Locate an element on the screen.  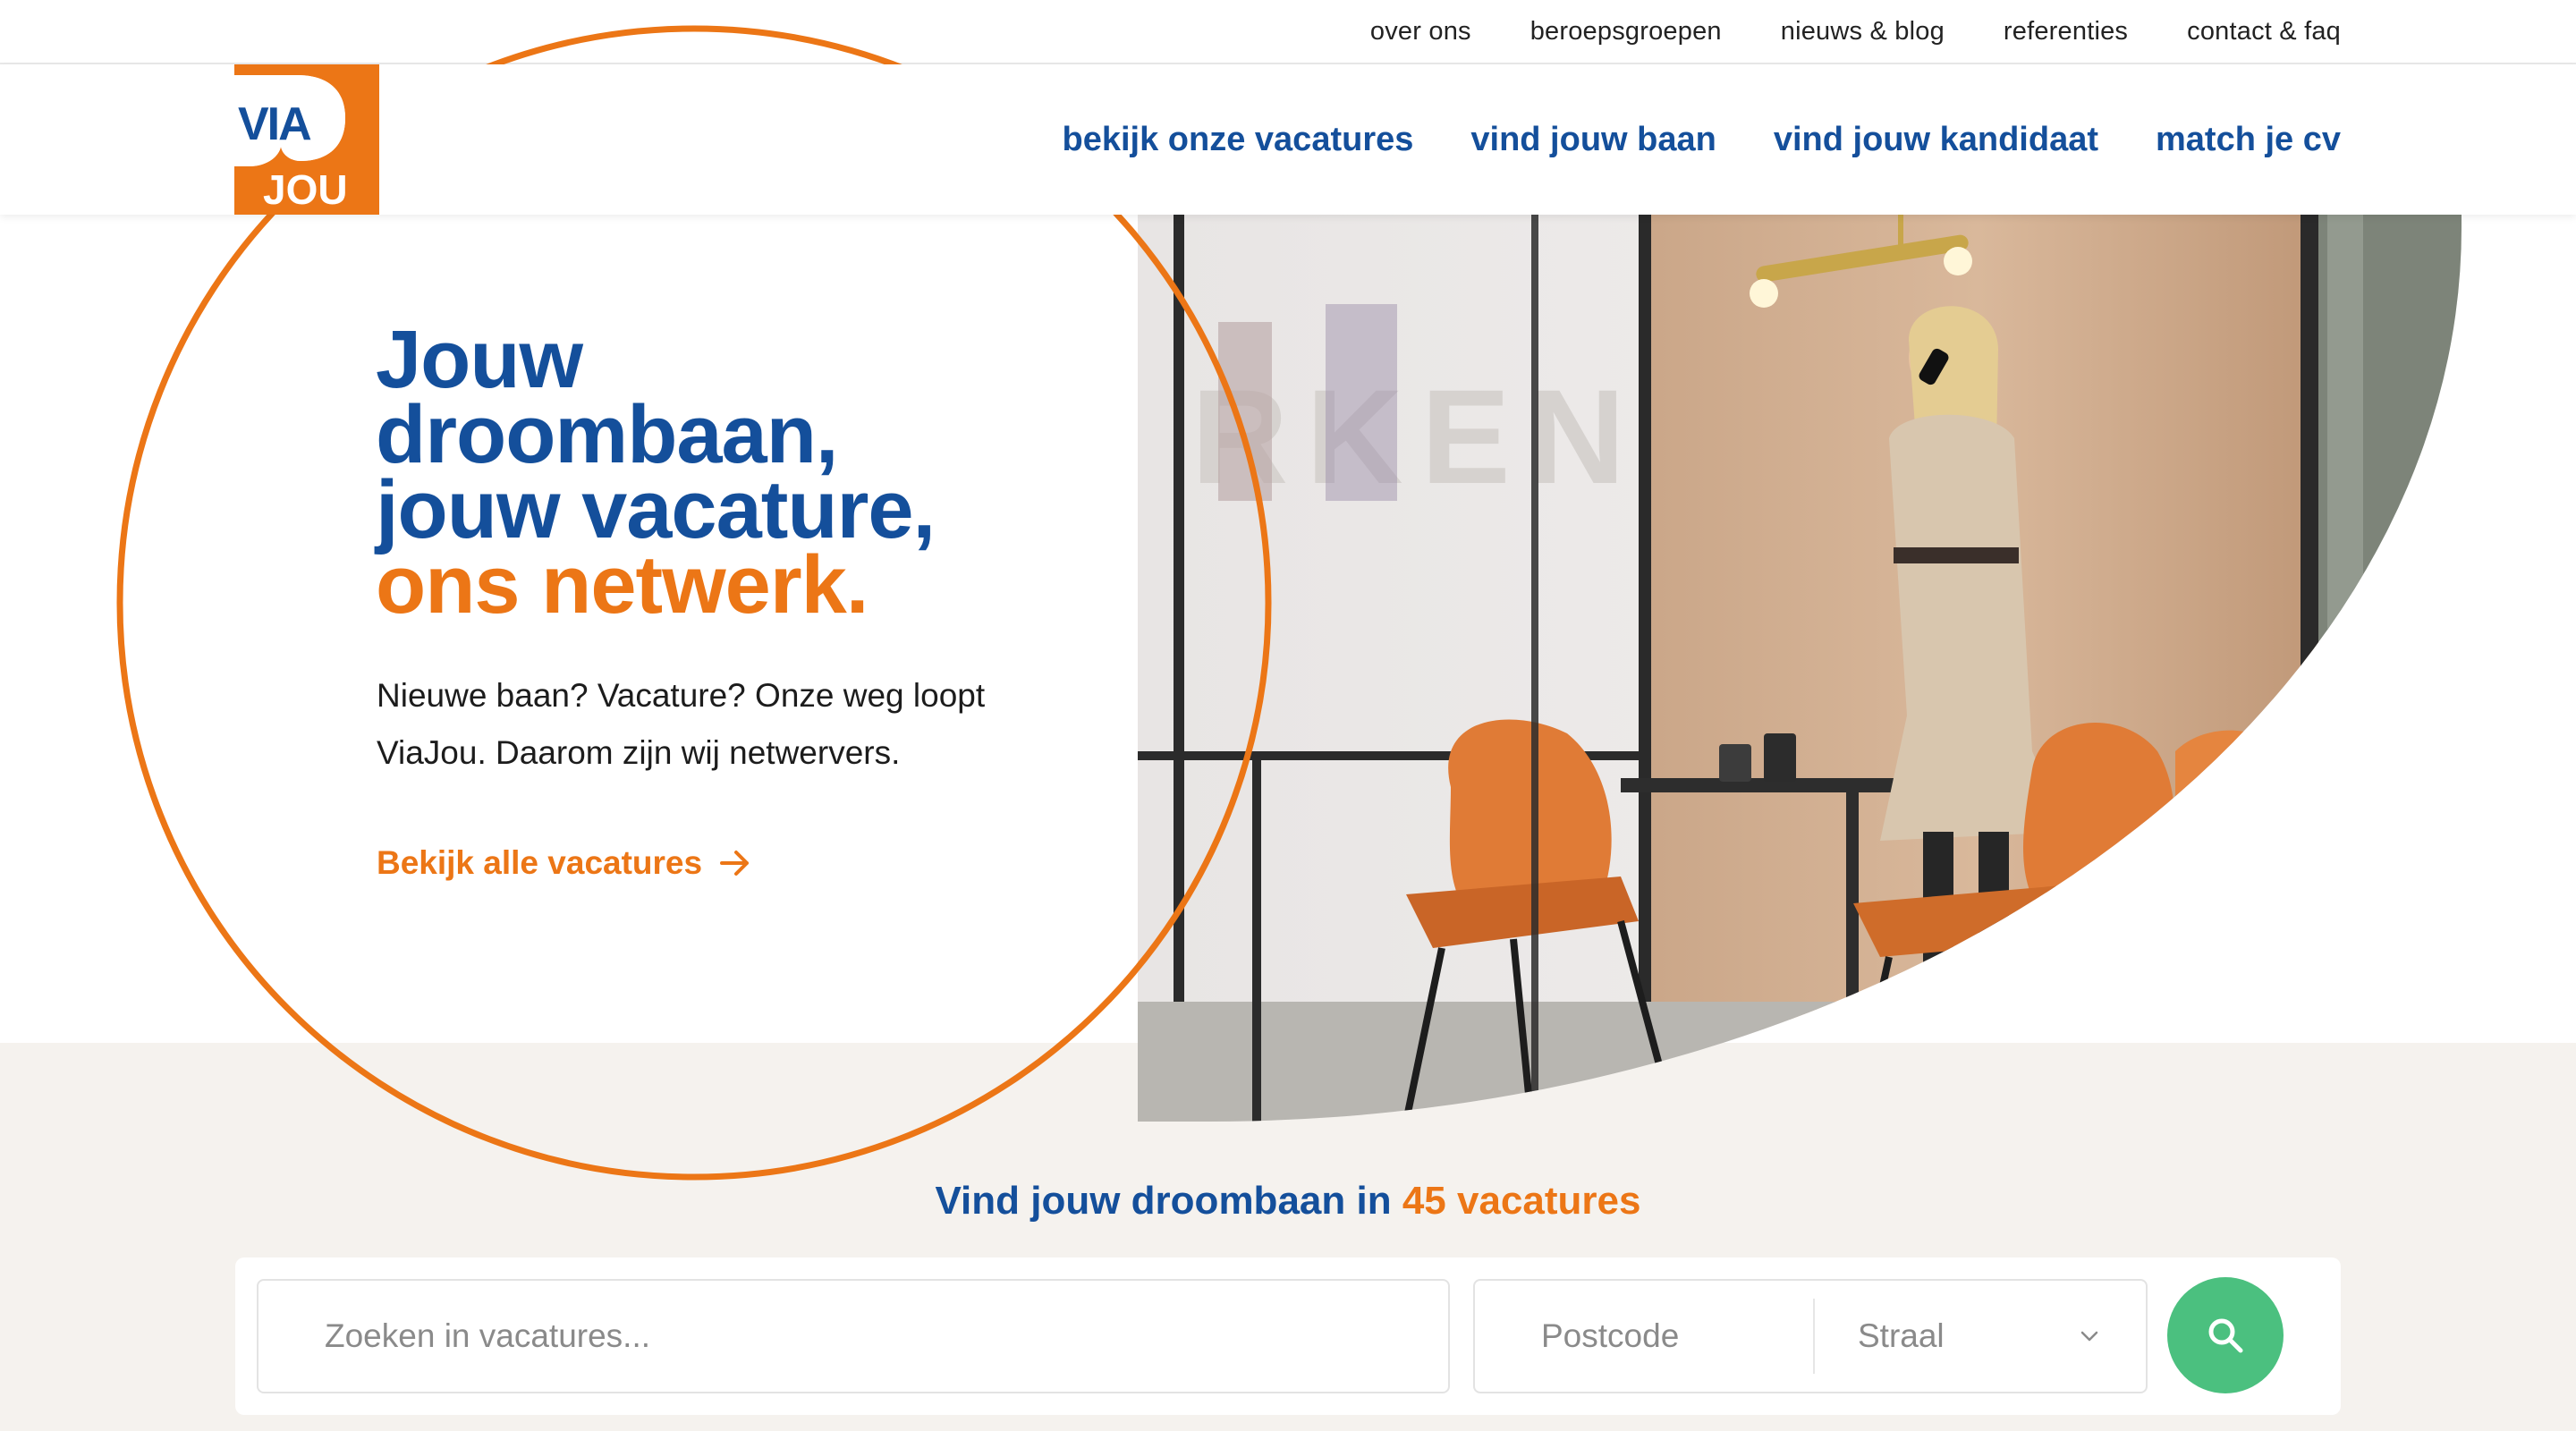
location-filter: Straal is located at coordinates (1810, 1336).